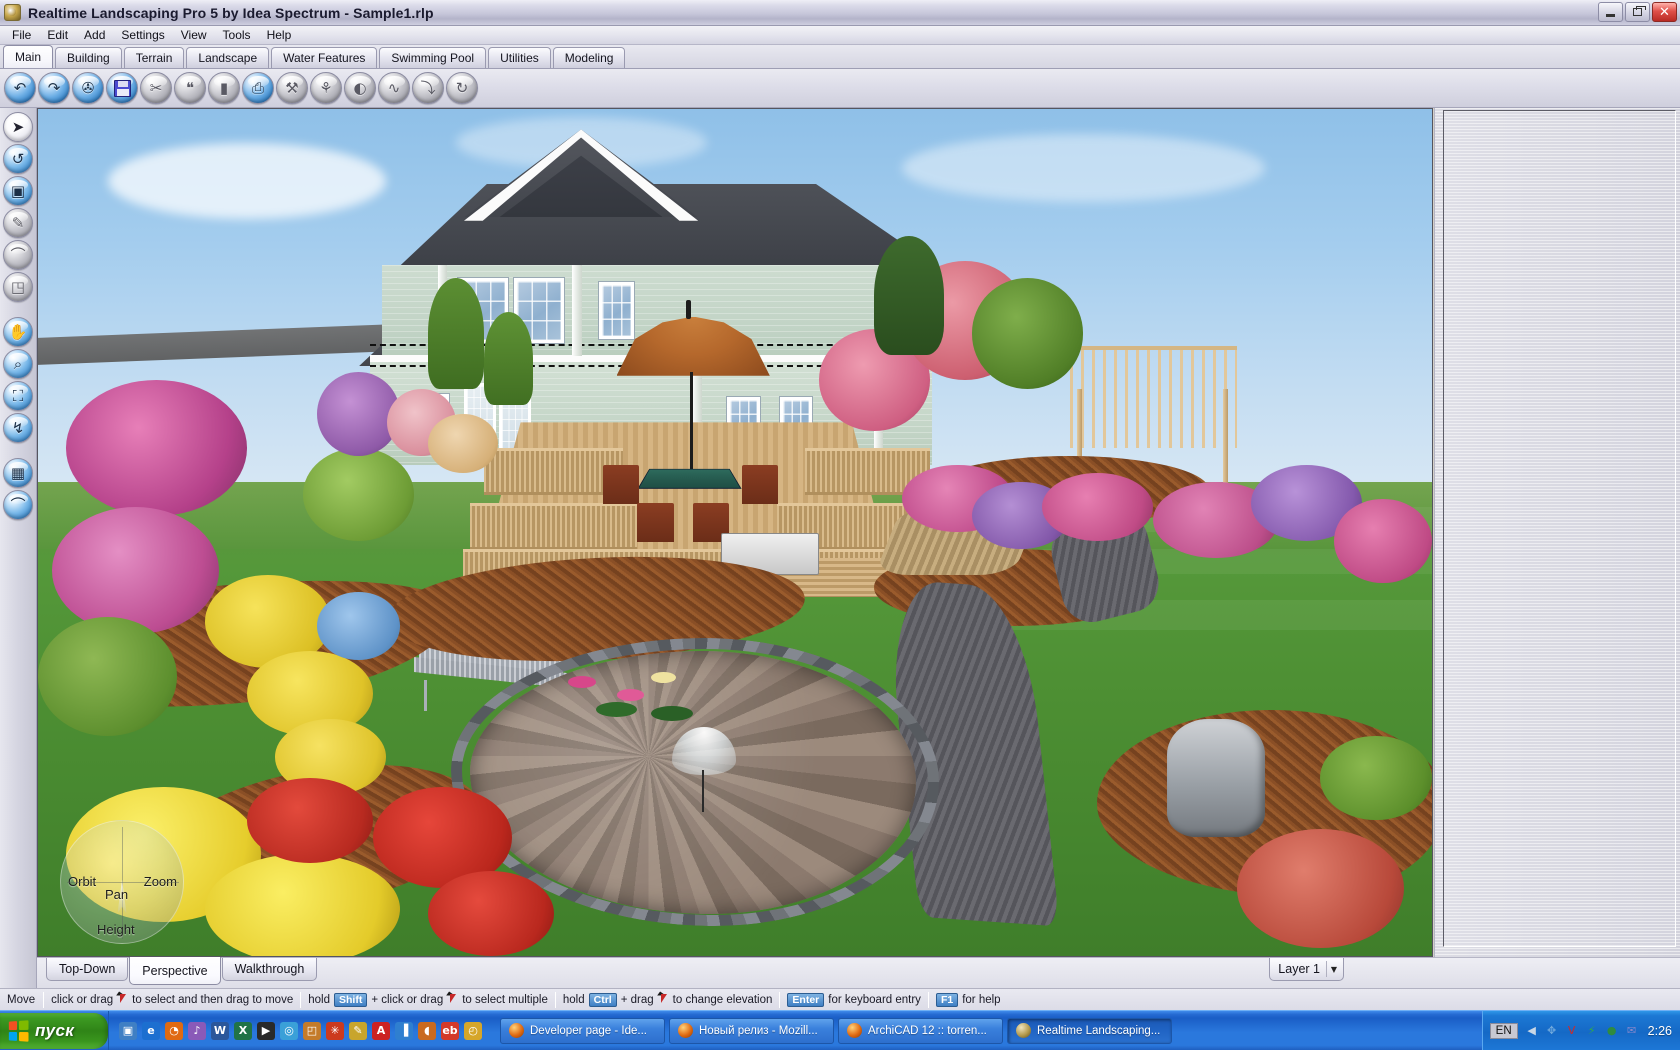  Describe the element at coordinates (1612, 1031) in the screenshot. I see `shield-icon: ●` at that location.